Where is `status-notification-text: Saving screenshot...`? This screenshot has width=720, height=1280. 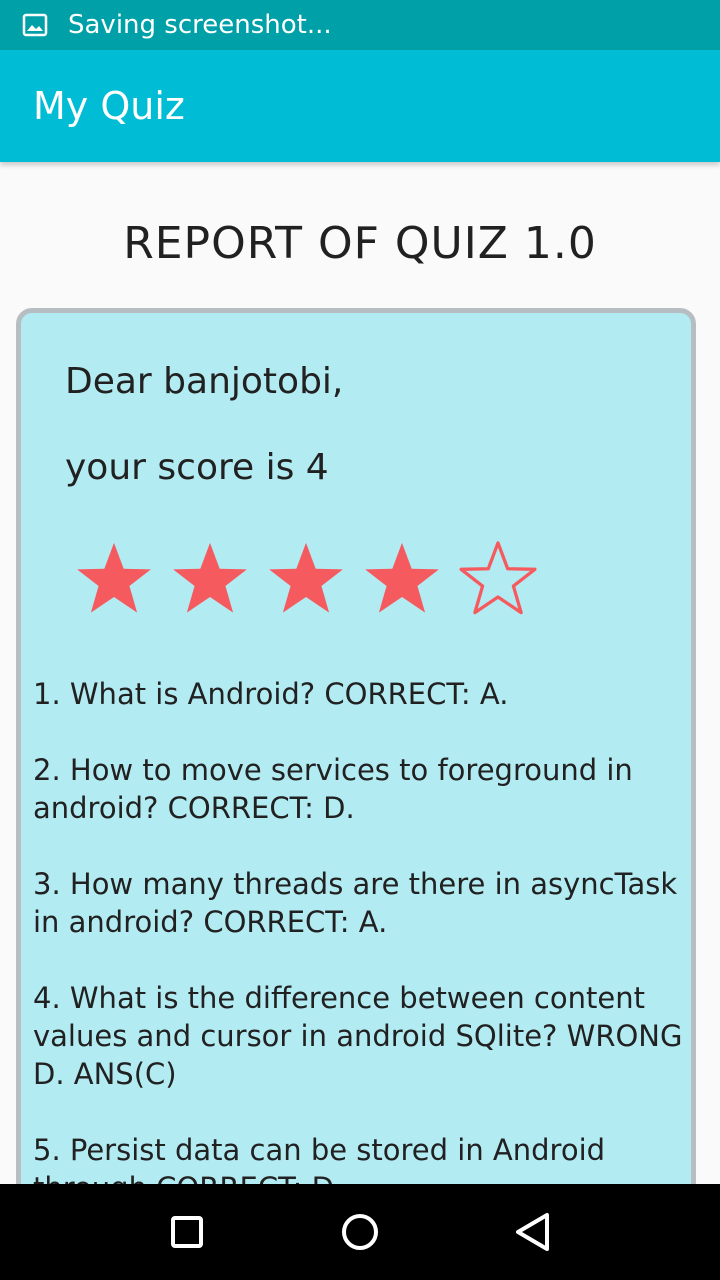
status-notification-text: Saving screenshot... is located at coordinates (200, 25).